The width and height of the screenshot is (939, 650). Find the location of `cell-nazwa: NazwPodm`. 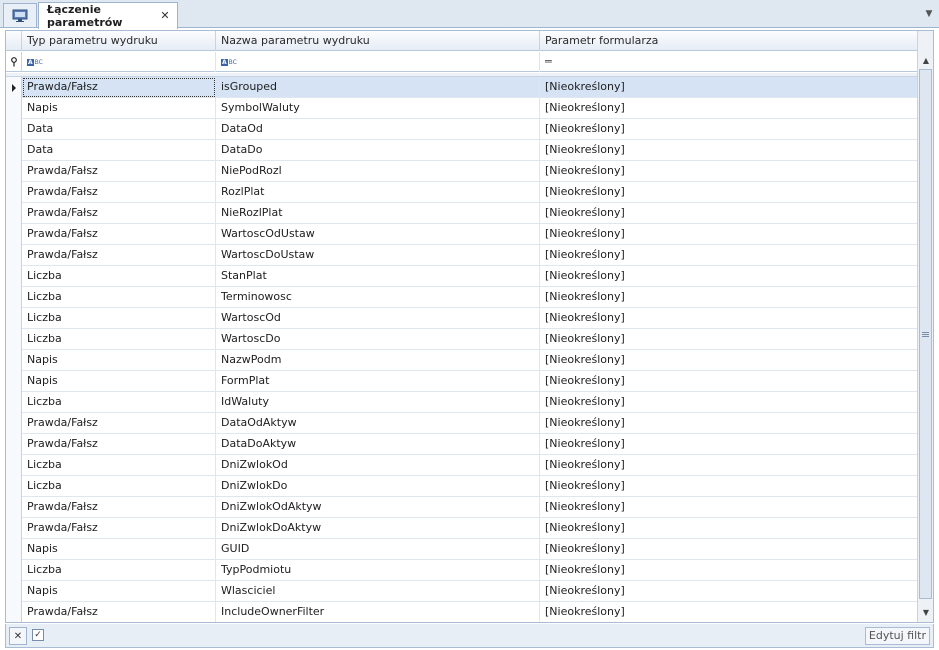

cell-nazwa: NazwPodm is located at coordinates (378, 360).